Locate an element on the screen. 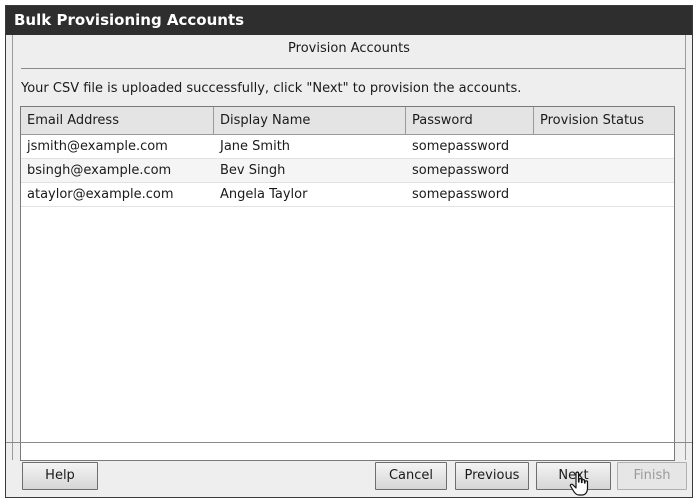 The width and height of the screenshot is (697, 501). column-header-email: Email Address is located at coordinates (117, 120).